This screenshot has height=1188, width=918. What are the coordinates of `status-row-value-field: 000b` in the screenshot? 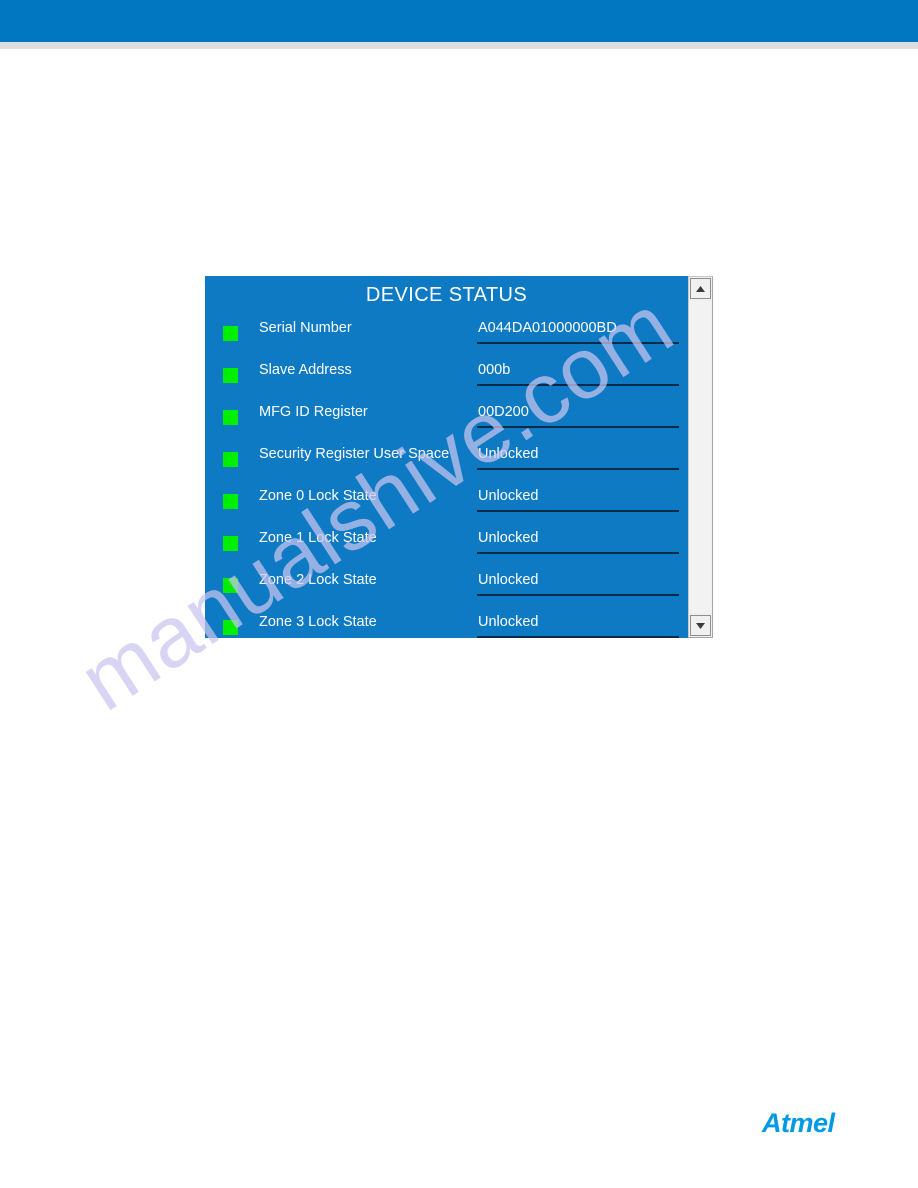 It's located at (578, 375).